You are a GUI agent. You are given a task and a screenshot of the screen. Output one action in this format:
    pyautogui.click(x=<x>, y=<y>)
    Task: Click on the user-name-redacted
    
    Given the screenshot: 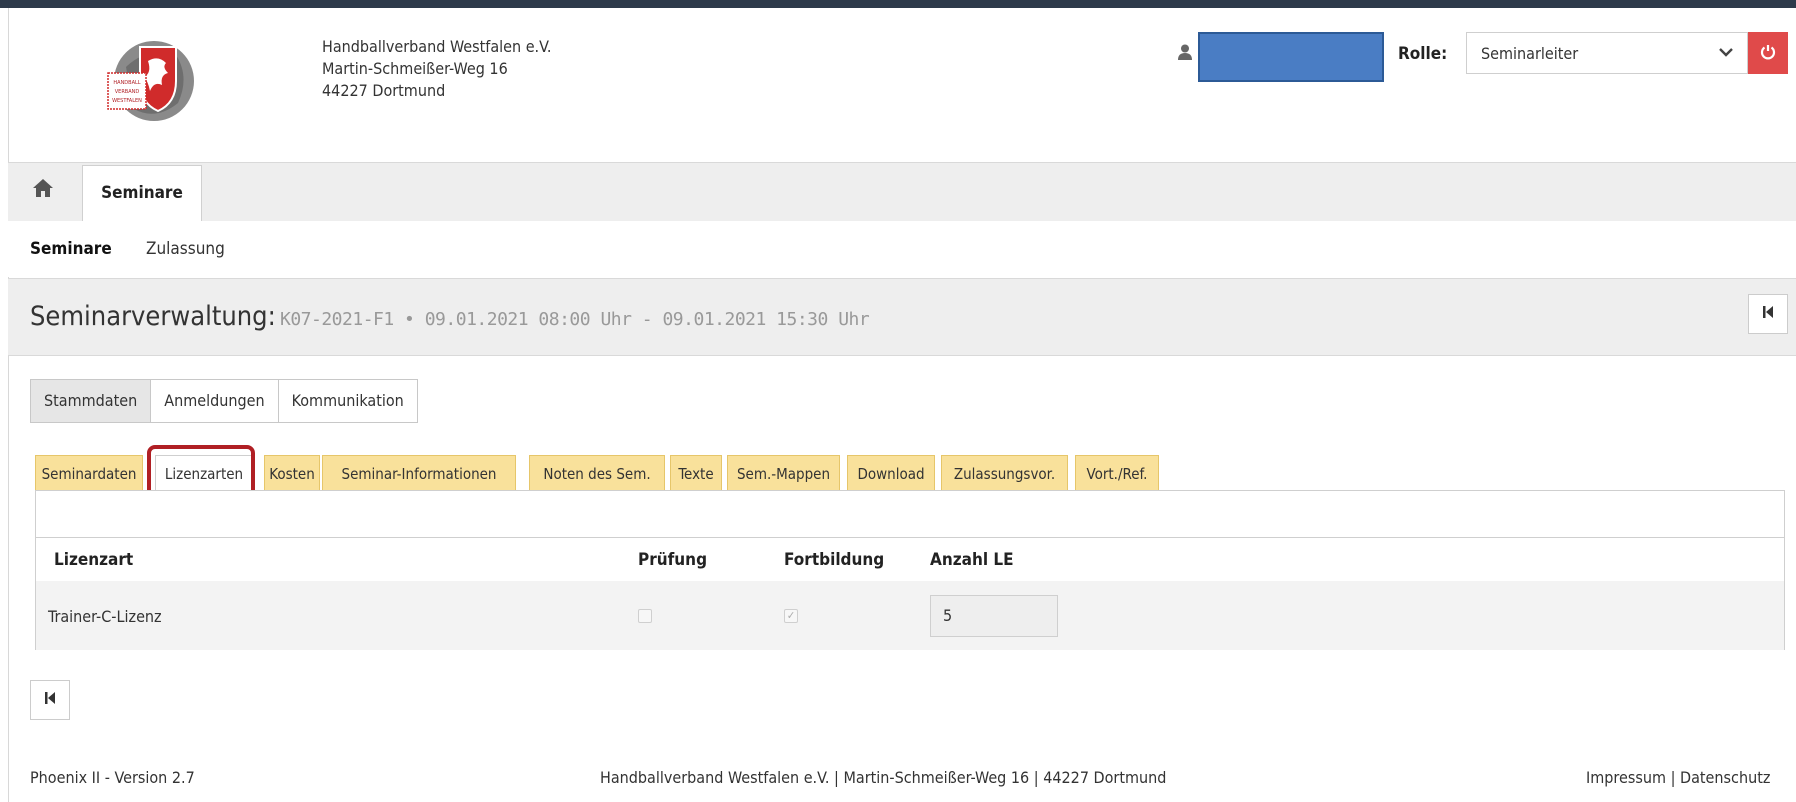 What is the action you would take?
    pyautogui.click(x=1291, y=57)
    